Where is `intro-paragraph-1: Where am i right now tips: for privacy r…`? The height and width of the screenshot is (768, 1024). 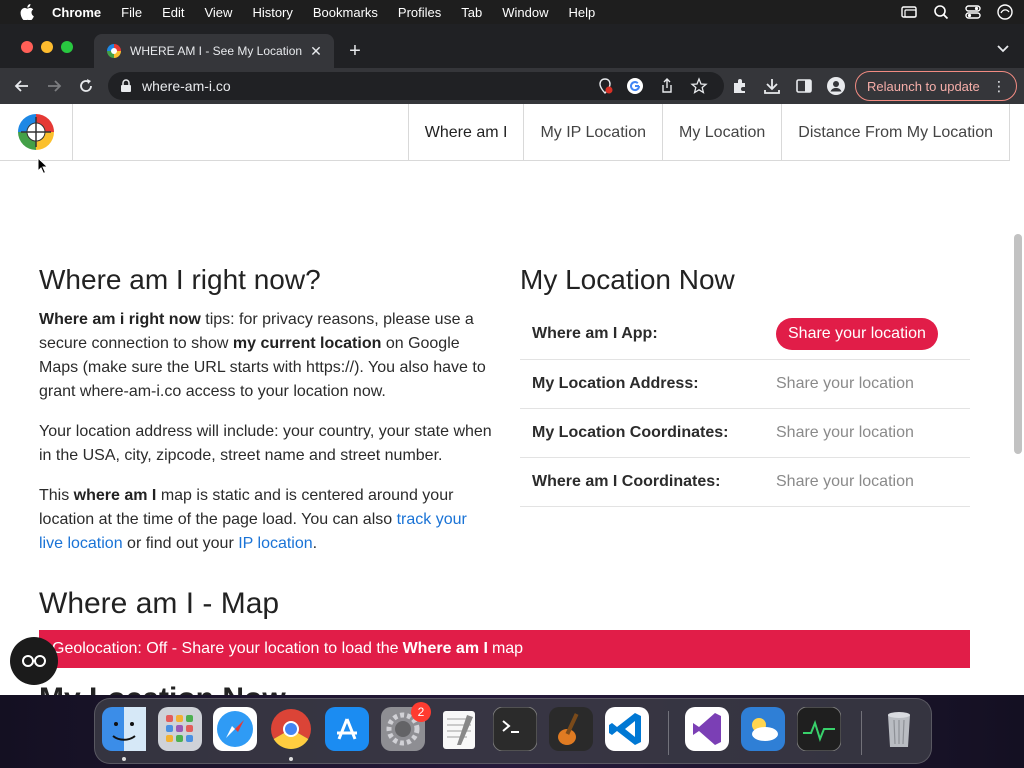 intro-paragraph-1: Where am i right now tips: for privacy r… is located at coordinates (262, 355).